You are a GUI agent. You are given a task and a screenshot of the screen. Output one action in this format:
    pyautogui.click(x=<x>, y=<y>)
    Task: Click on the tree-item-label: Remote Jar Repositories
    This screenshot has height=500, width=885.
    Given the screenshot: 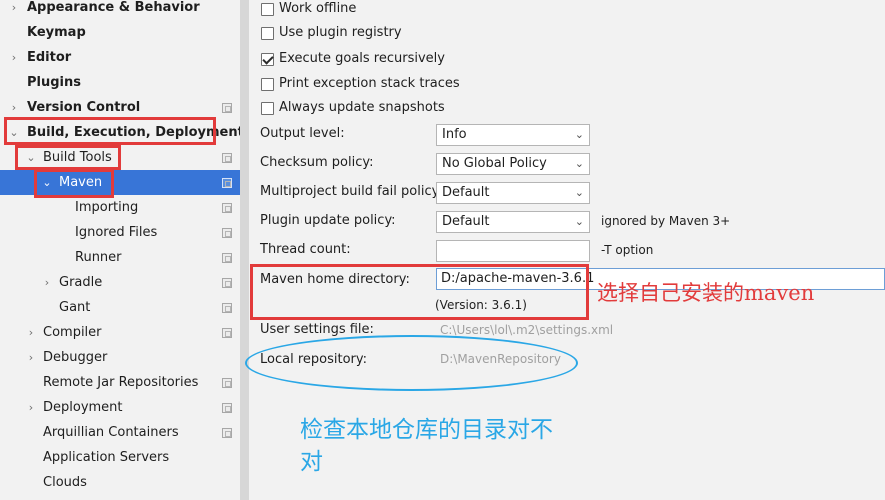 What is the action you would take?
    pyautogui.click(x=121, y=382)
    